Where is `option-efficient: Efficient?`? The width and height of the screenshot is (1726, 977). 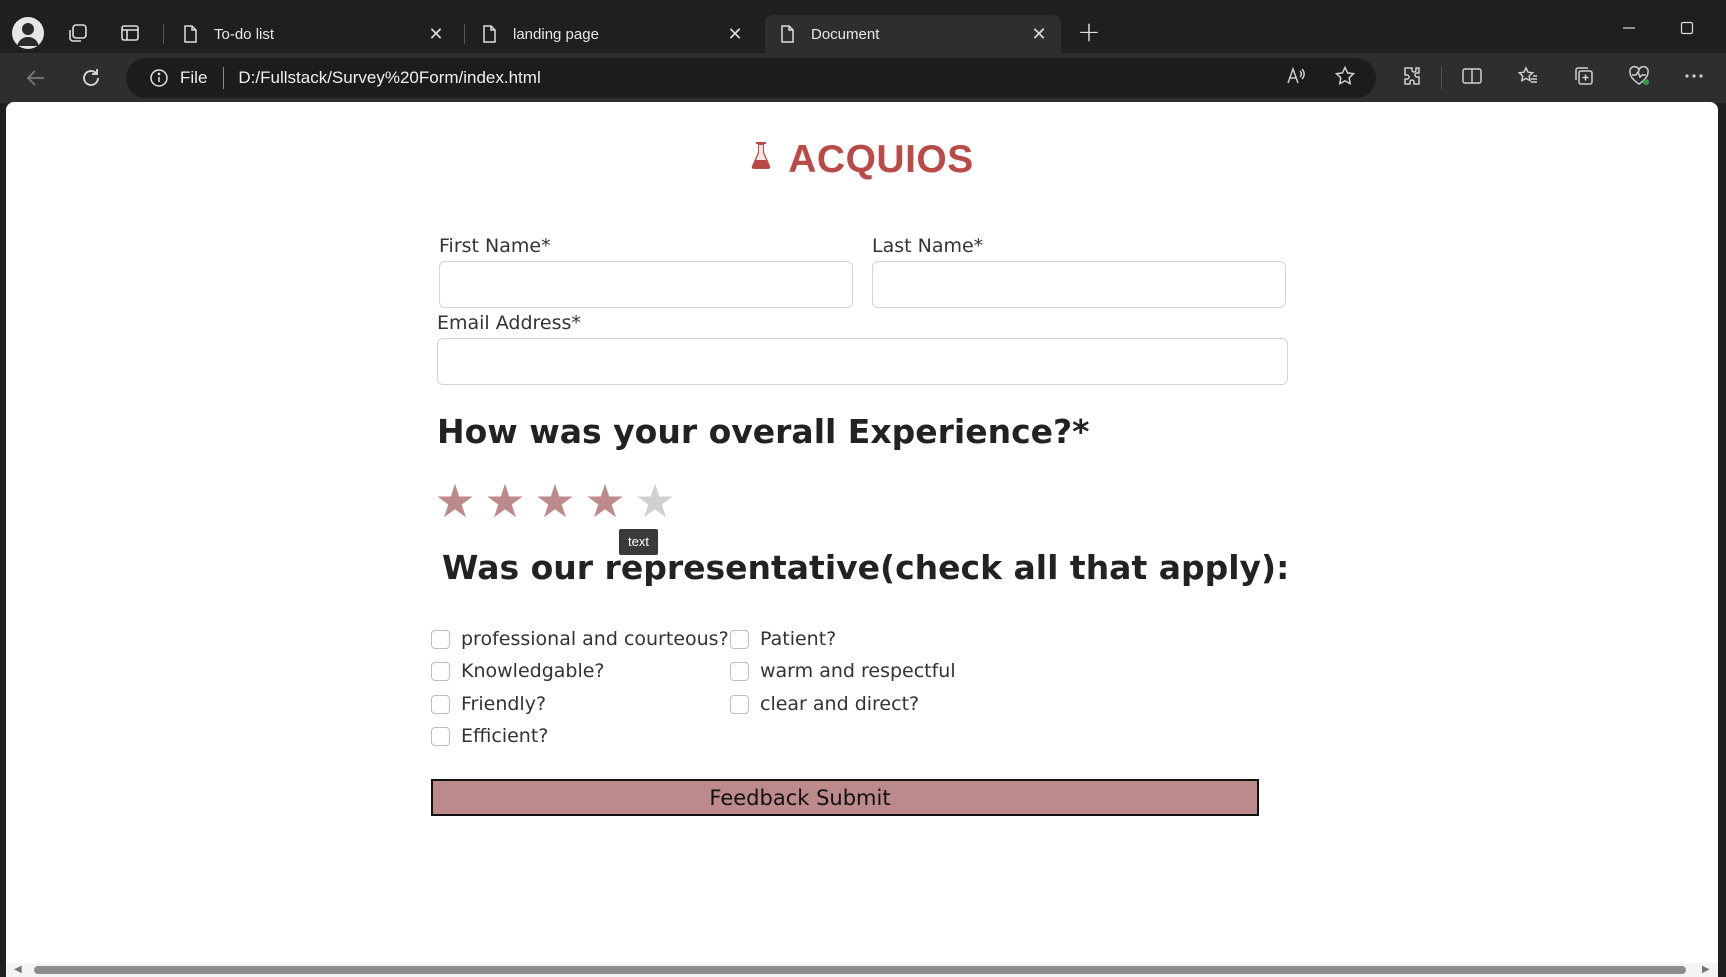 option-efficient: Efficient? is located at coordinates (489, 736).